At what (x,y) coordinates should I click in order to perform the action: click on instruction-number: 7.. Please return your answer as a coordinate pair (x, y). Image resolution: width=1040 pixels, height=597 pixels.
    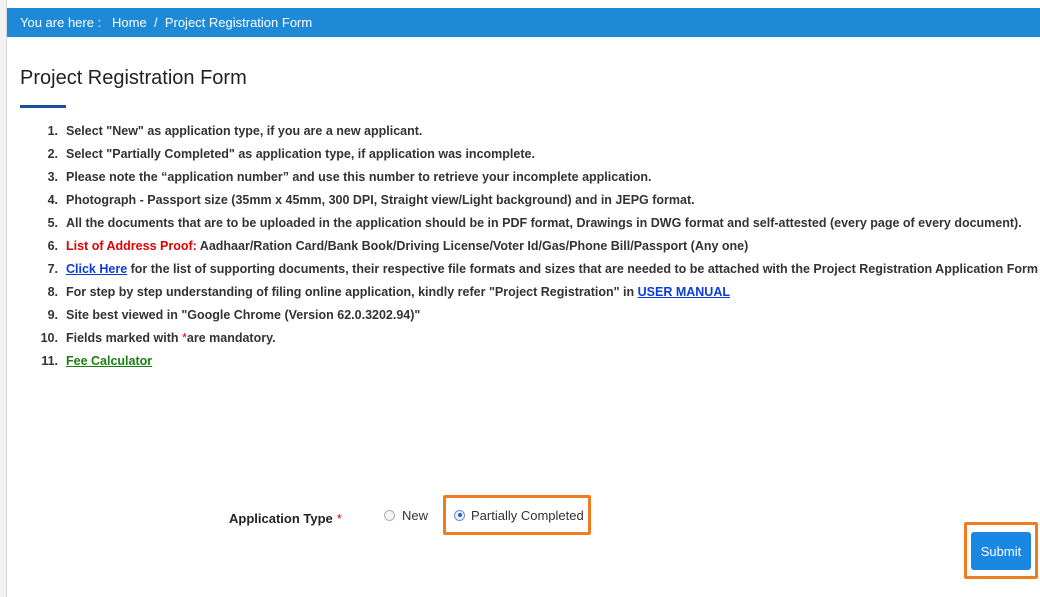
    Looking at the image, I should click on (52, 269).